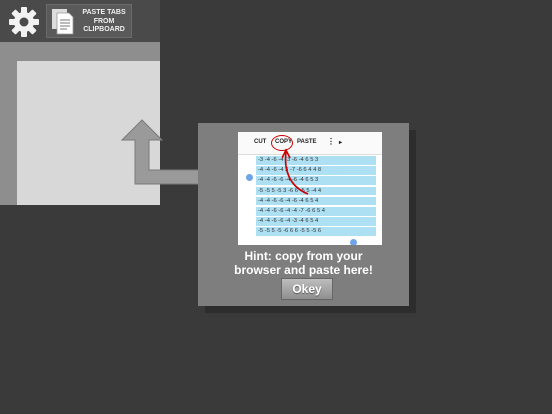 This screenshot has width=552, height=414. I want to click on preview-row: -5 -5 5 -5 3 -6 6 -5 5 -4 4, so click(316, 191).